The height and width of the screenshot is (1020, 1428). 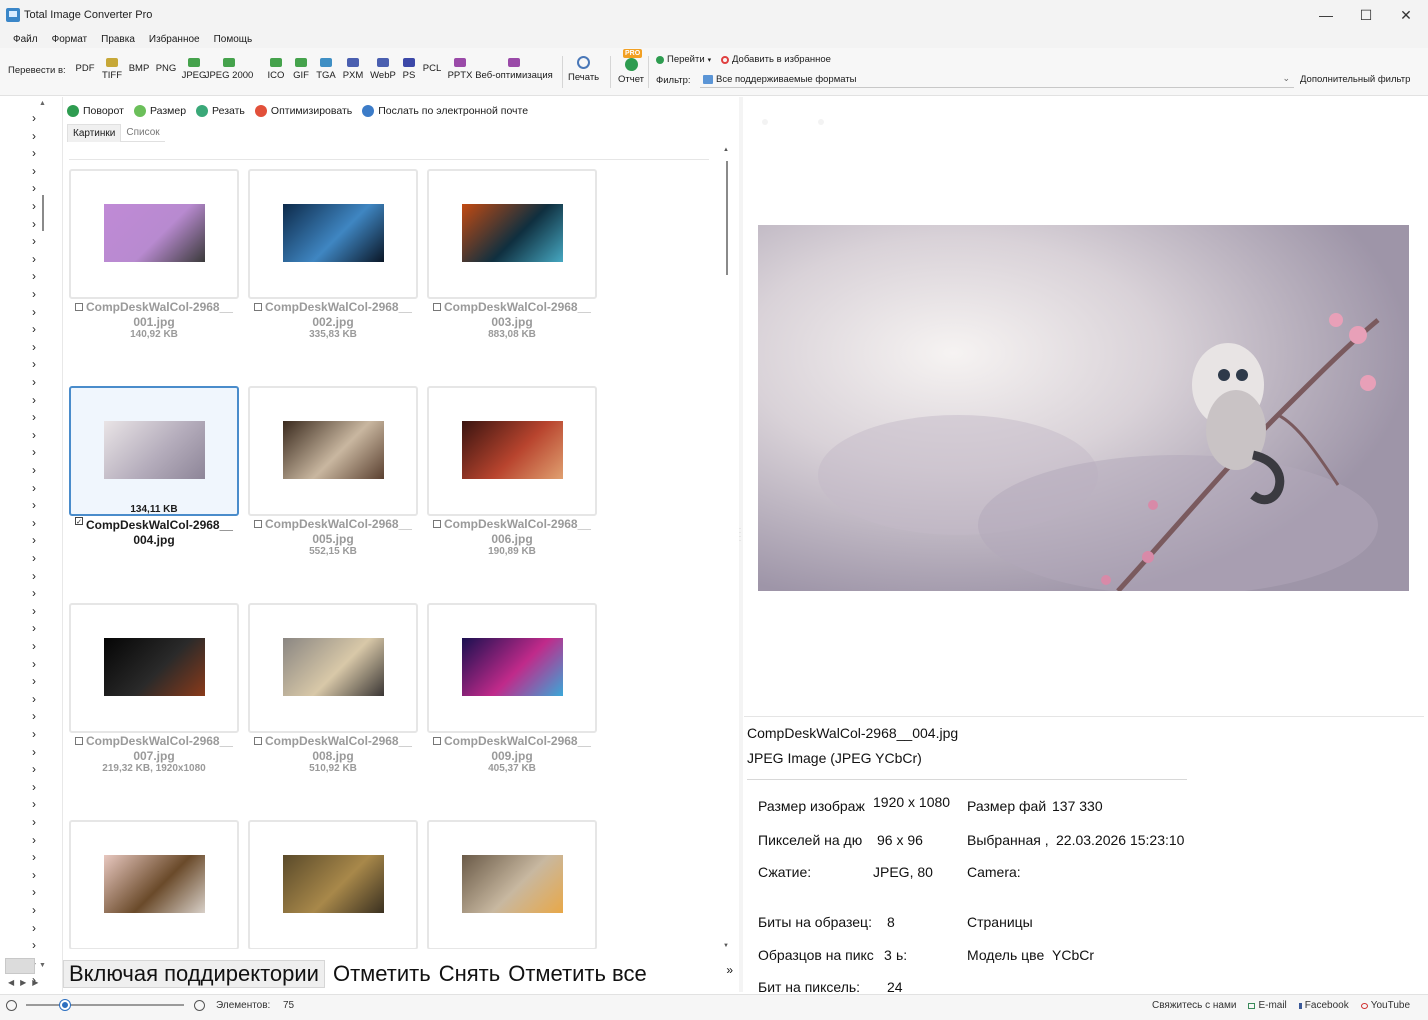 I want to click on goto-menu-button: Перейти ▾, so click(x=683, y=59).